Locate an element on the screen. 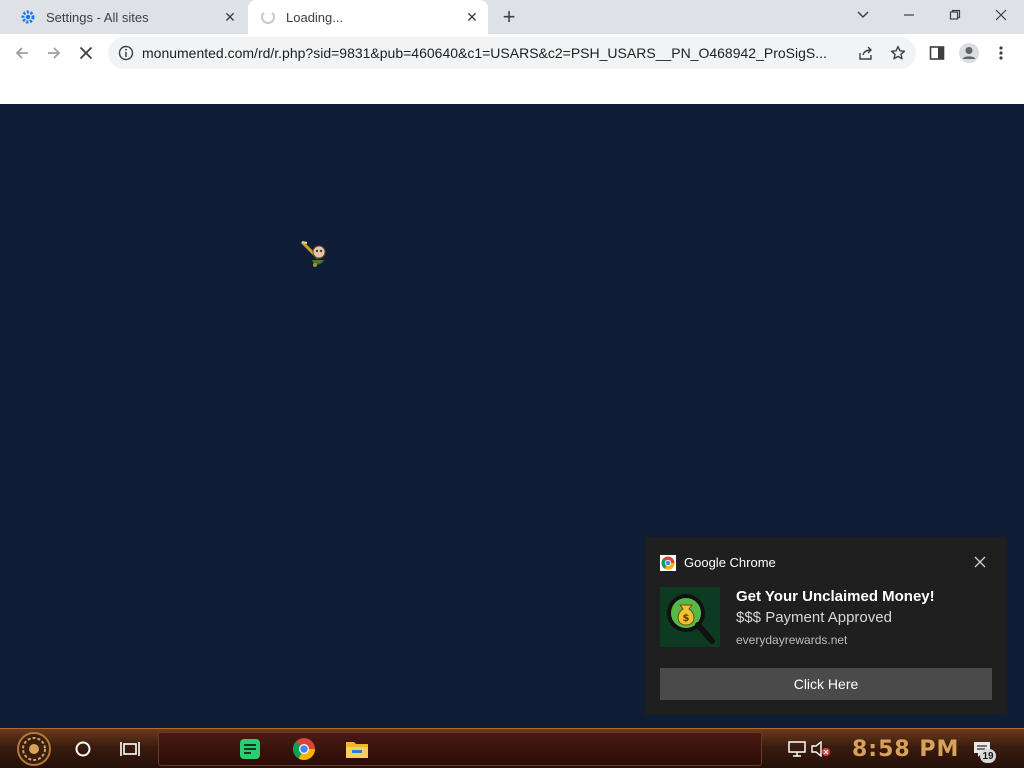 The height and width of the screenshot is (768, 1024). tab-loading: Loading... ✕ is located at coordinates (368, 17).